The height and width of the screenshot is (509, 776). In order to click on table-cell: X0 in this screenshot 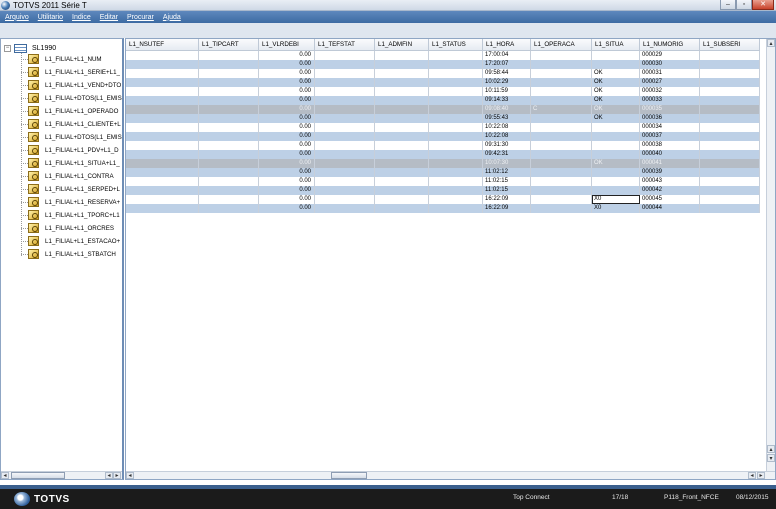, I will do `click(616, 208)`.